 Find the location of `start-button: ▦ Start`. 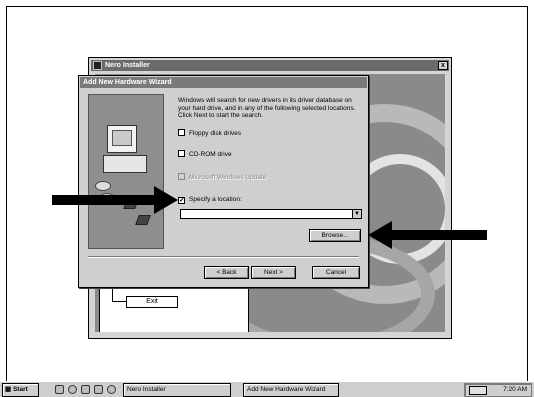

start-button: ▦ Start is located at coordinates (20, 390).